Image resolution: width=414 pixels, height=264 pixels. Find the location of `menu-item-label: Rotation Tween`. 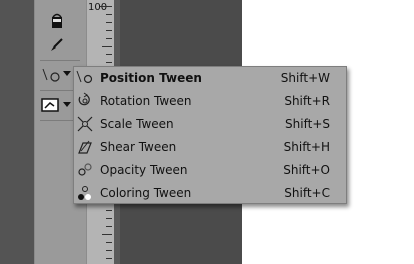

menu-item-label: Rotation Tween is located at coordinates (146, 101).